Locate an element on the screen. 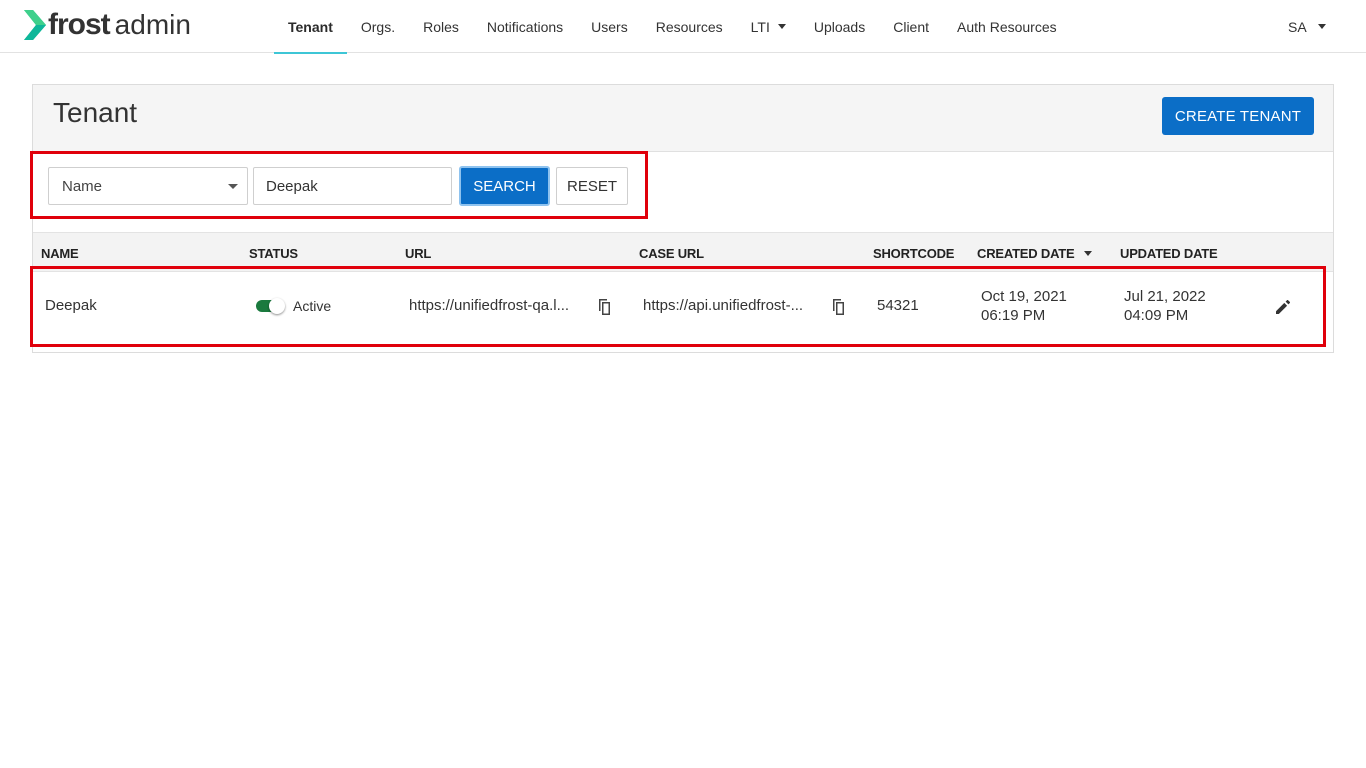 Image resolution: width=1366 pixels, height=768 pixels. nav-label: Client is located at coordinates (911, 26).